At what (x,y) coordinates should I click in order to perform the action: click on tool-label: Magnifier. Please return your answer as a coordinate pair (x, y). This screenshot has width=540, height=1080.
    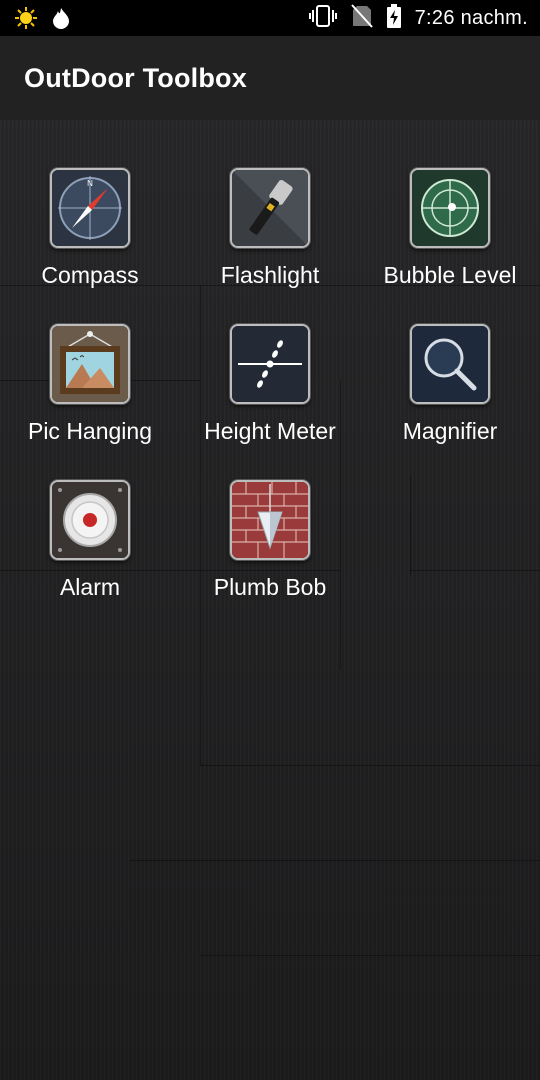
    Looking at the image, I should click on (450, 431).